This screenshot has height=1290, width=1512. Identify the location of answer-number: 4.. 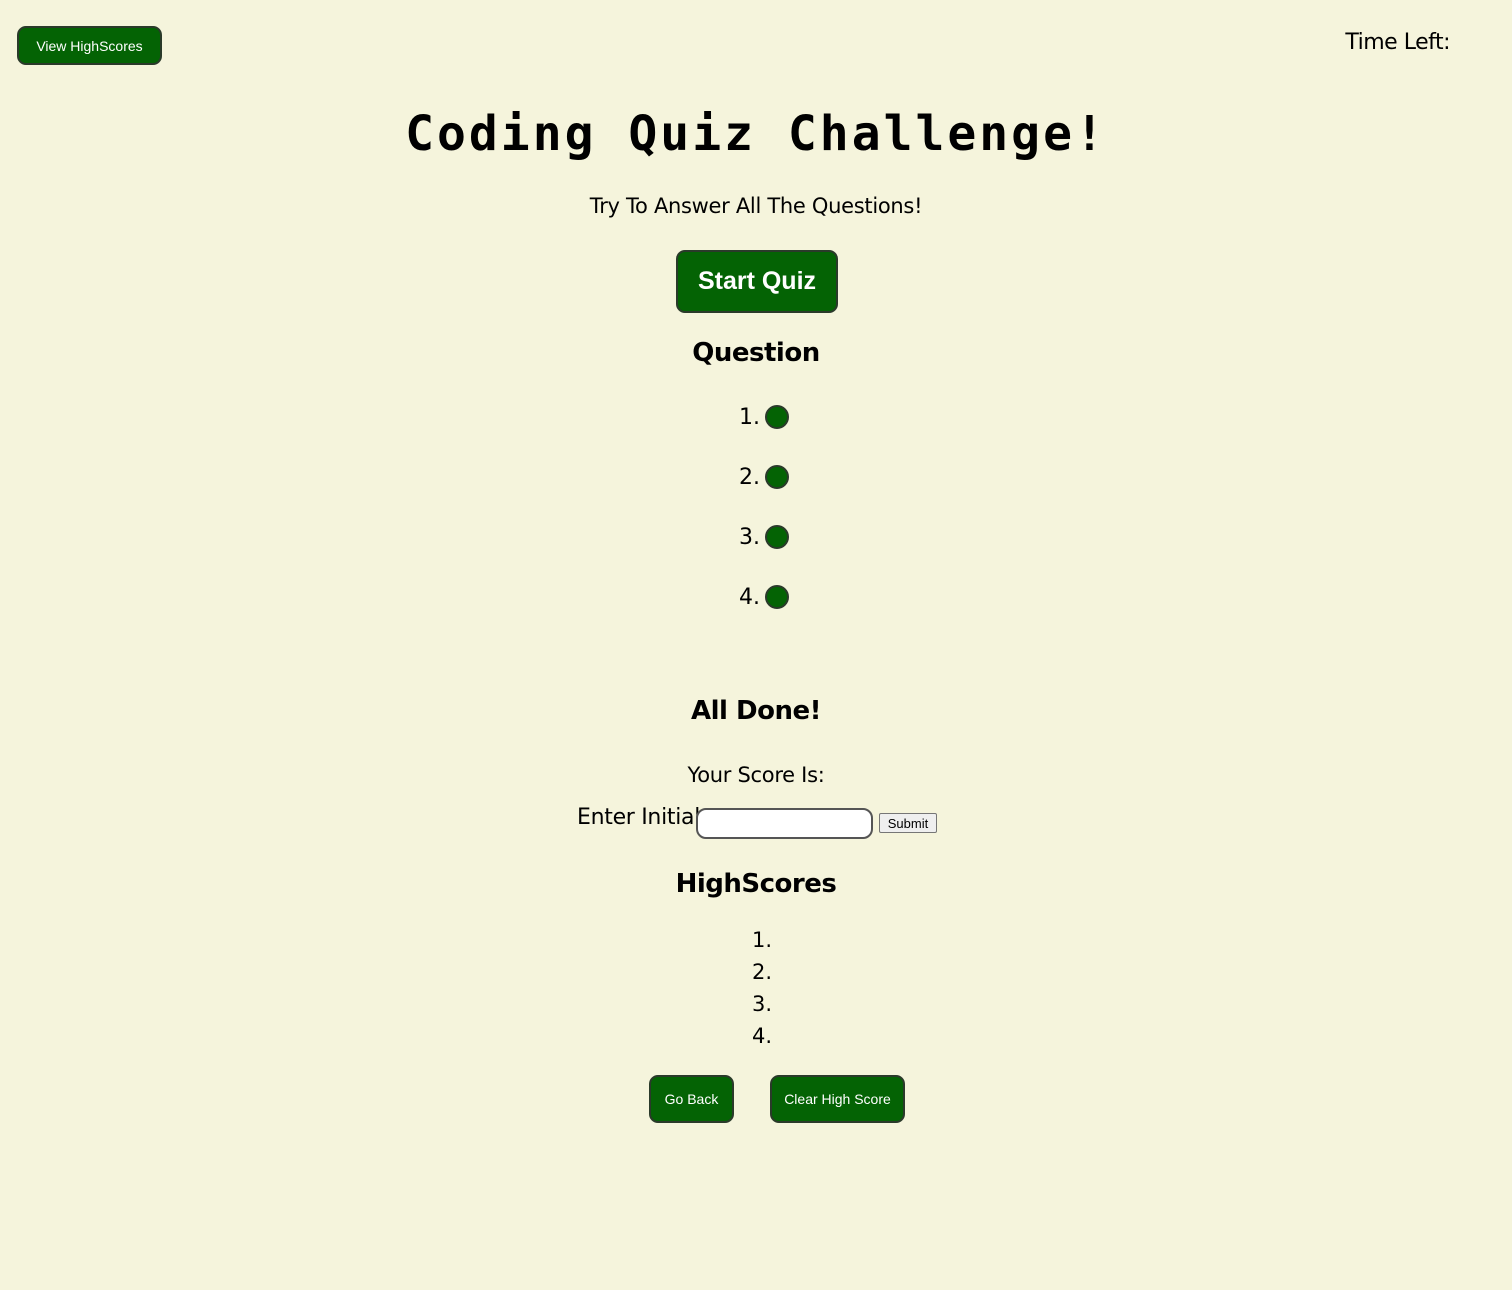
(749, 597).